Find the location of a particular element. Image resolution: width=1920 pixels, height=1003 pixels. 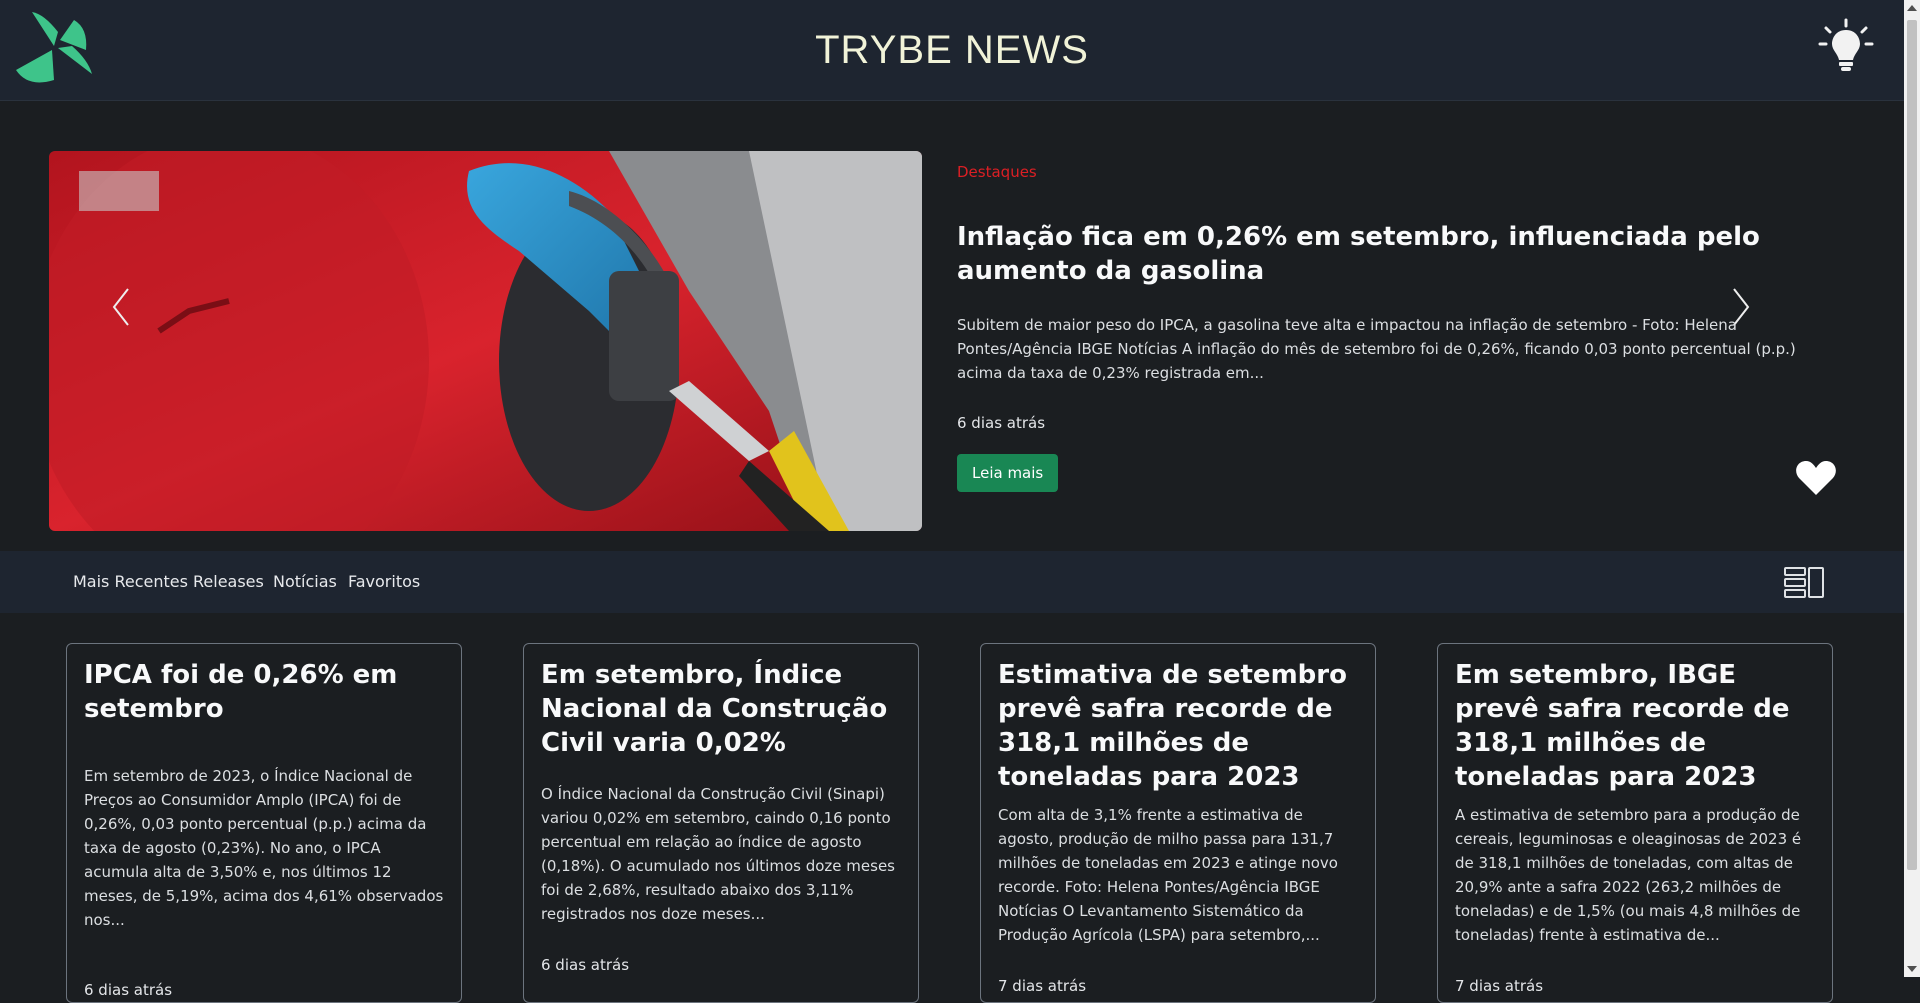

featured-time: 6 dias atrás is located at coordinates (1001, 423).